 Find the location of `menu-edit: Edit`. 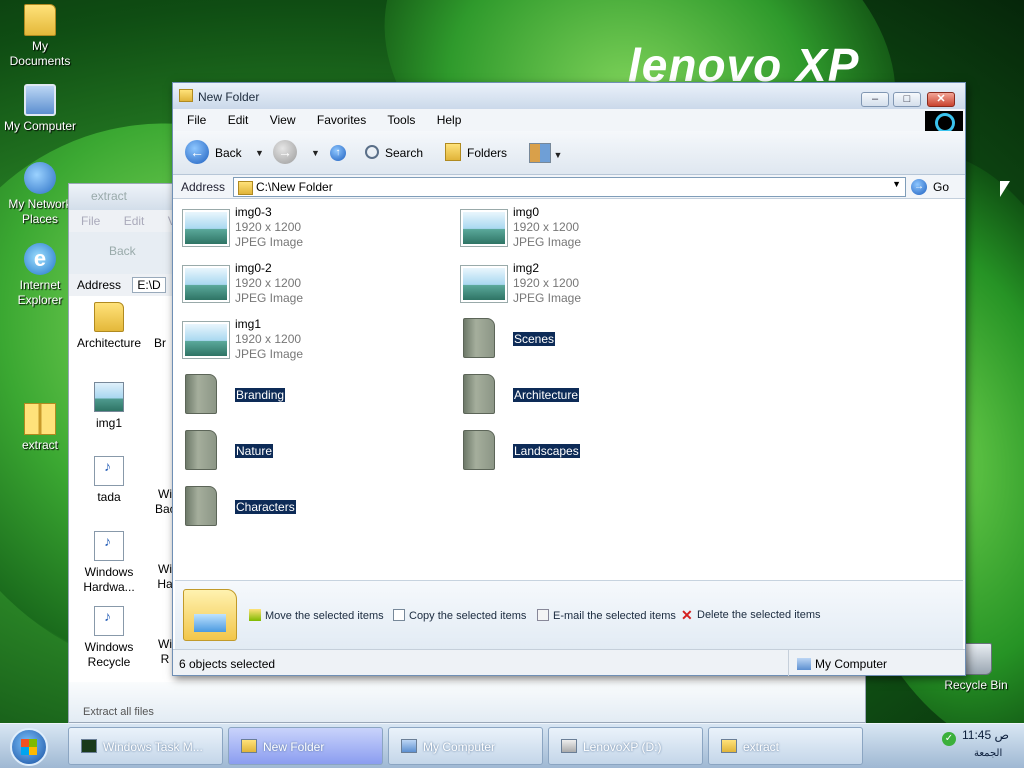

menu-edit: Edit is located at coordinates (238, 120).